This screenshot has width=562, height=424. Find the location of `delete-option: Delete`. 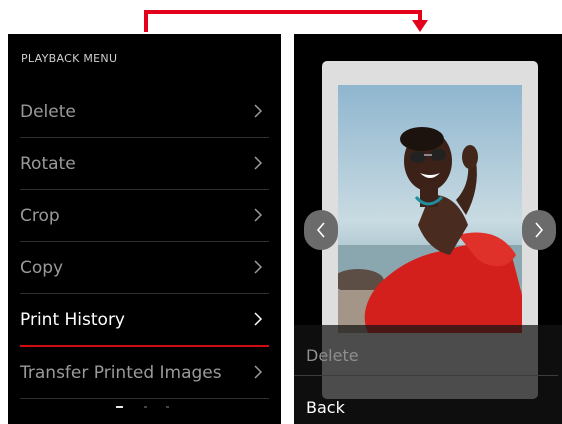

delete-option: Delete is located at coordinates (332, 355).